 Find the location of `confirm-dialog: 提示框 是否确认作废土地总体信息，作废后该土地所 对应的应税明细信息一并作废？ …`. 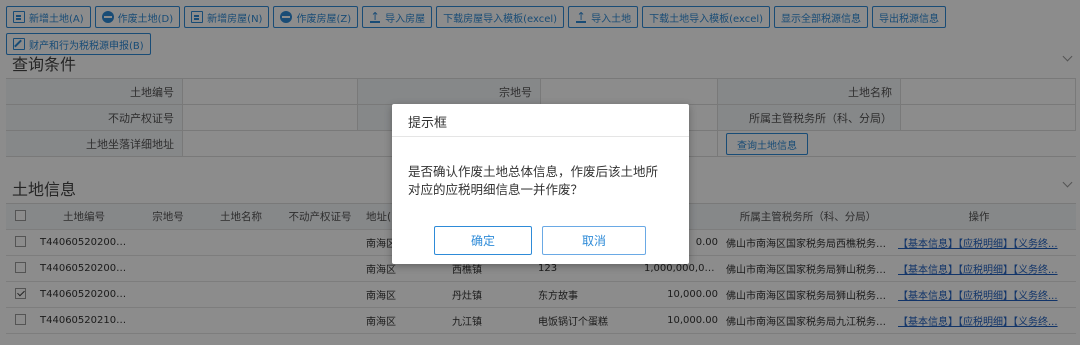

confirm-dialog: 提示框 是否确认作废土地总体信息，作废后该土地所 对应的应税明细信息一并作废？ … is located at coordinates (540, 184).